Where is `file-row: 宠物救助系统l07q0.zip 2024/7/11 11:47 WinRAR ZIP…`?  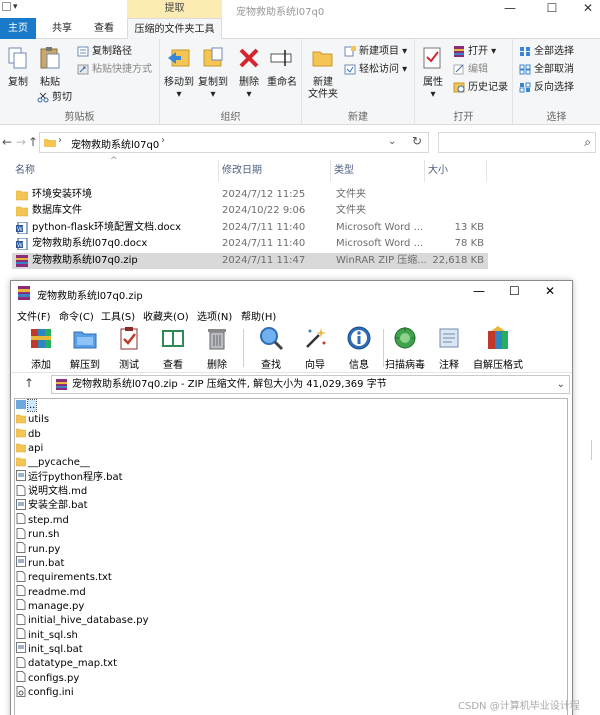 file-row: 宠物救助系统l07q0.zip 2024/7/11 11:47 WinRAR ZIP… is located at coordinates (250, 261).